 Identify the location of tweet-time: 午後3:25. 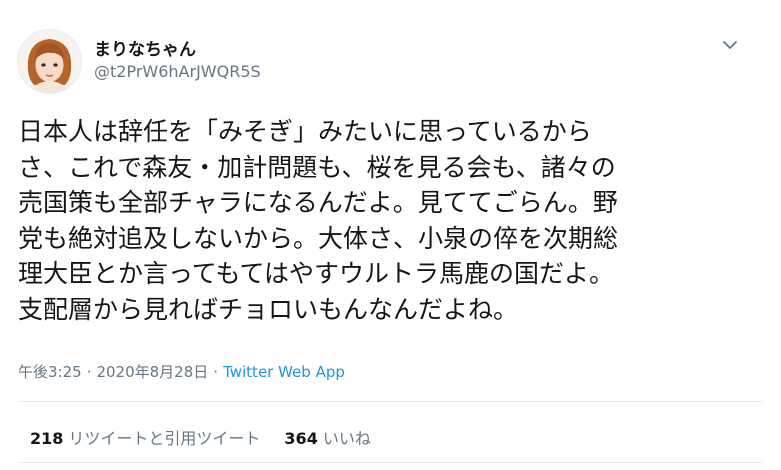
(50, 372).